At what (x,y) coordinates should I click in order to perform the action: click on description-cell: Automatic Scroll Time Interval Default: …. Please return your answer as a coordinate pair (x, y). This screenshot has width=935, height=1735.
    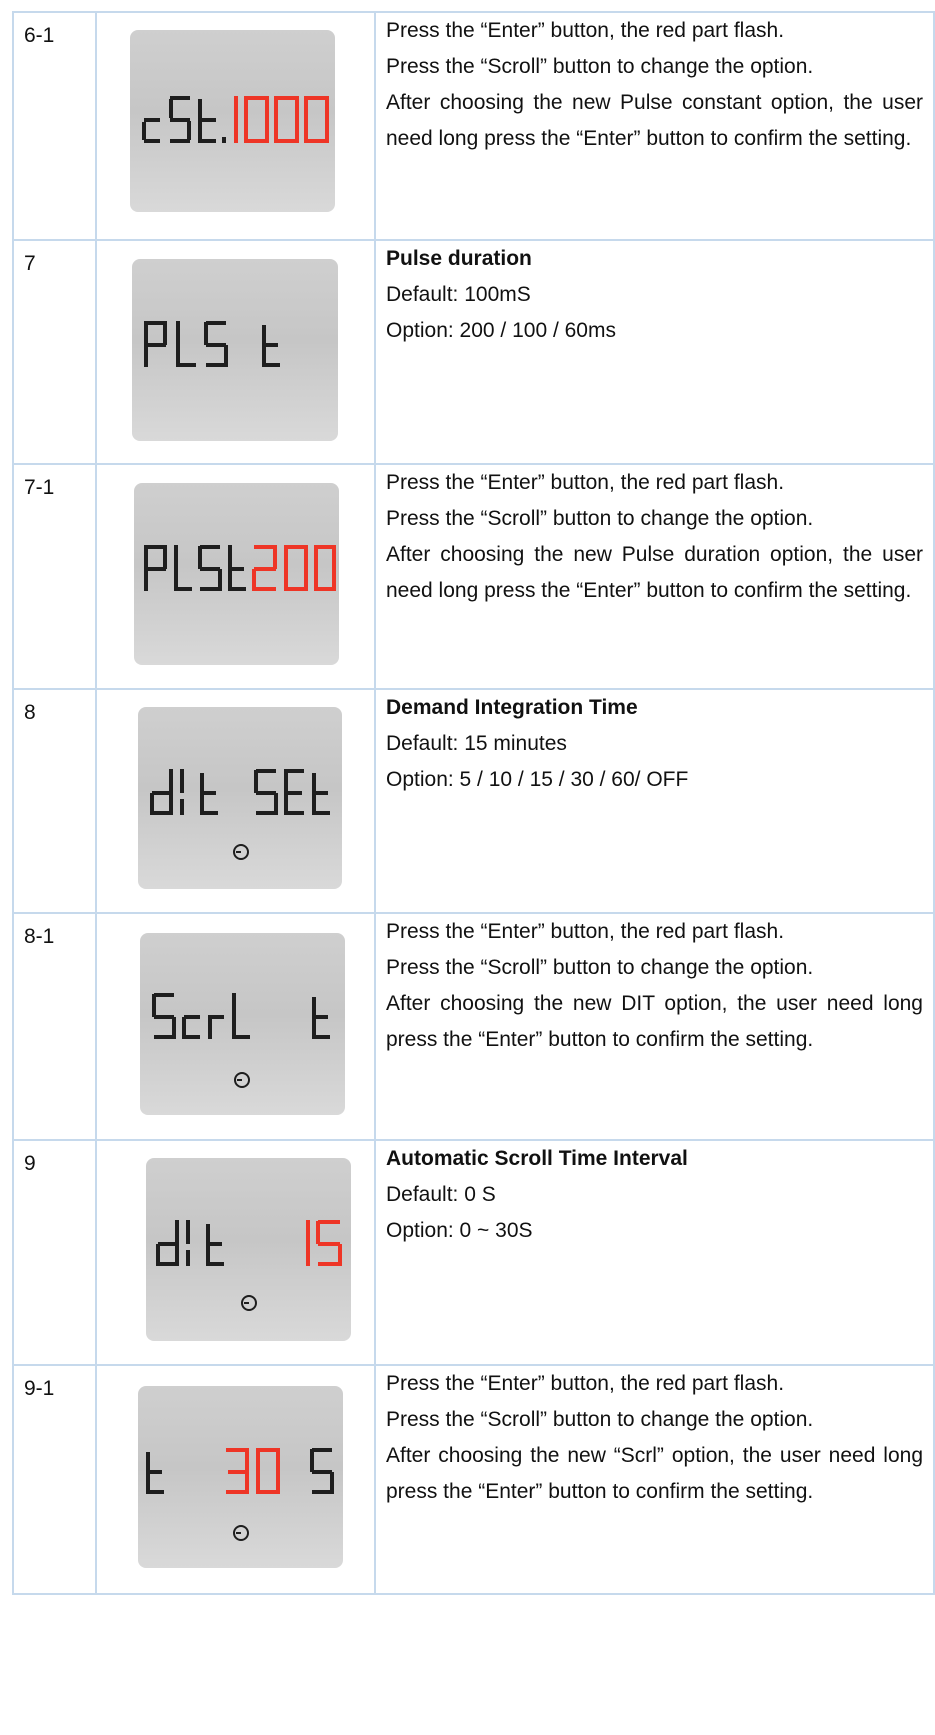
    Looking at the image, I should click on (654, 1252).